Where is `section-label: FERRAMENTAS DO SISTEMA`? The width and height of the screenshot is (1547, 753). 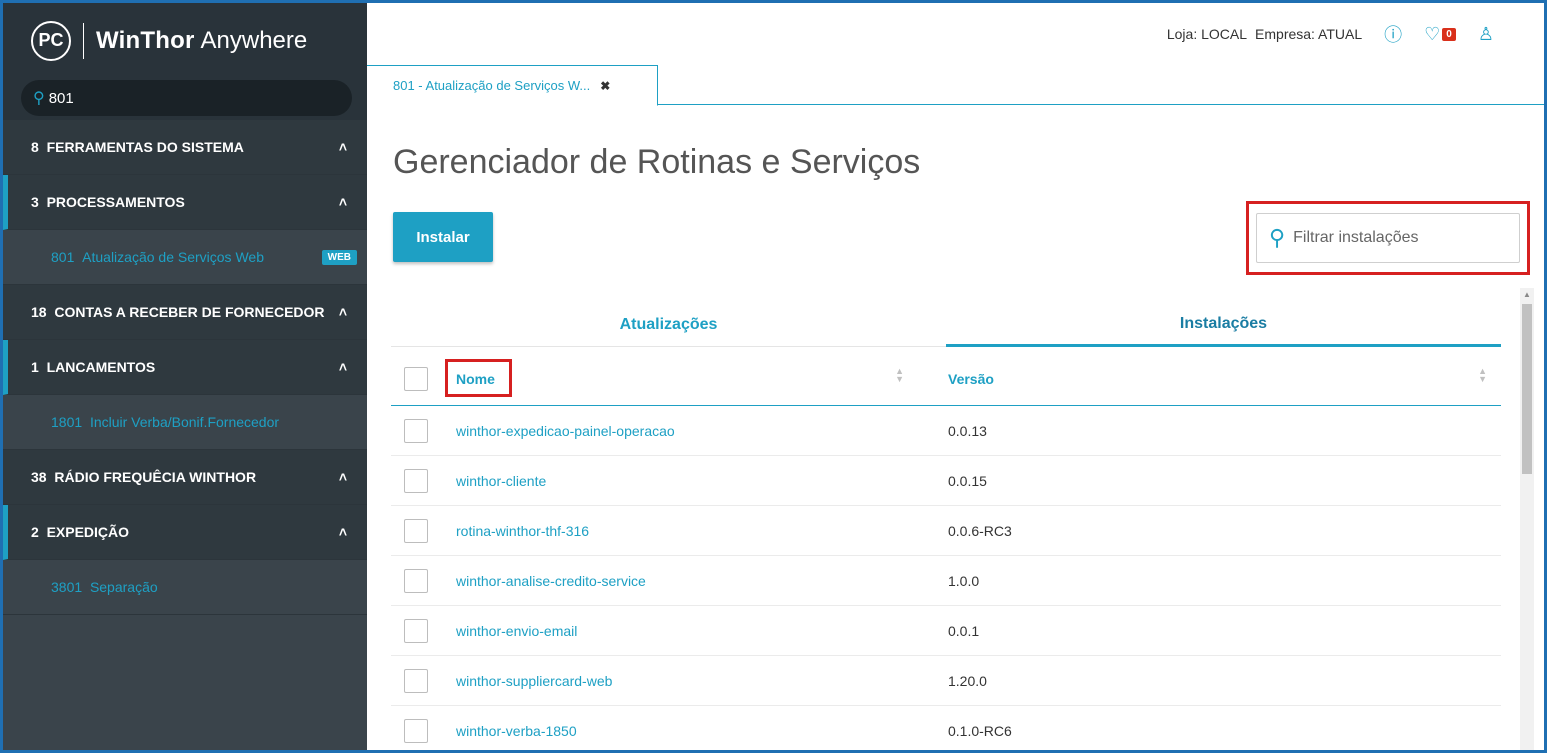 section-label: FERRAMENTAS DO SISTEMA is located at coordinates (145, 147).